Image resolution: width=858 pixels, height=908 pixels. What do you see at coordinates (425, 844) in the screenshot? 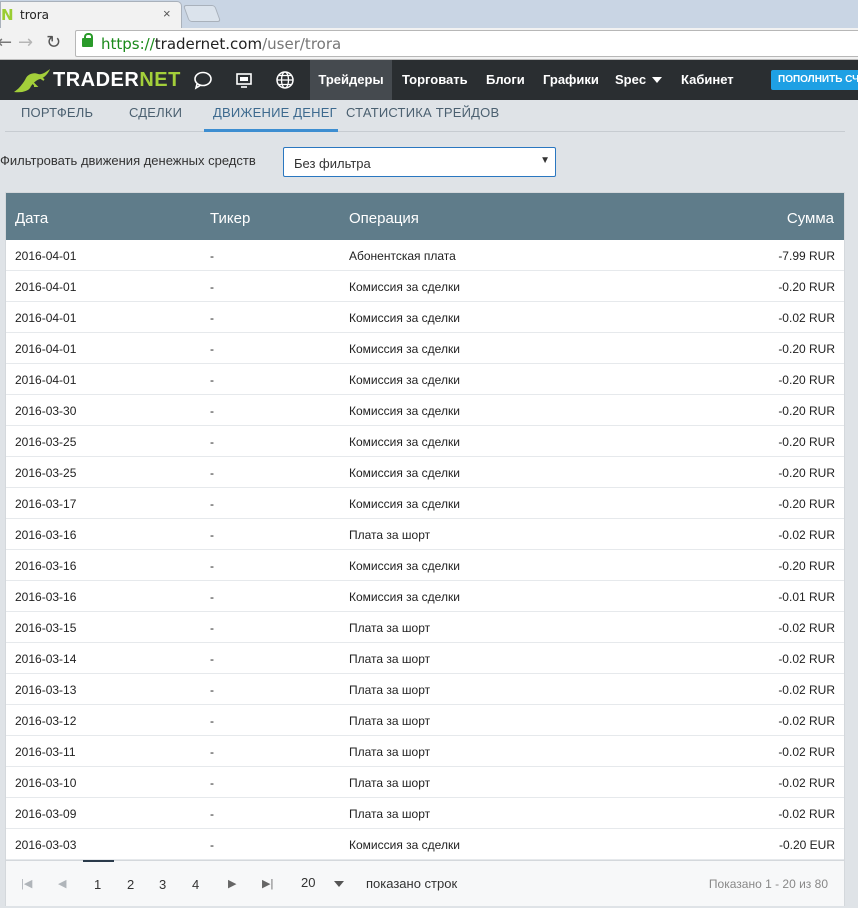
I see `table-row: 2016-03-03 - Комиссия за сделки -0.20 EUR` at bounding box center [425, 844].